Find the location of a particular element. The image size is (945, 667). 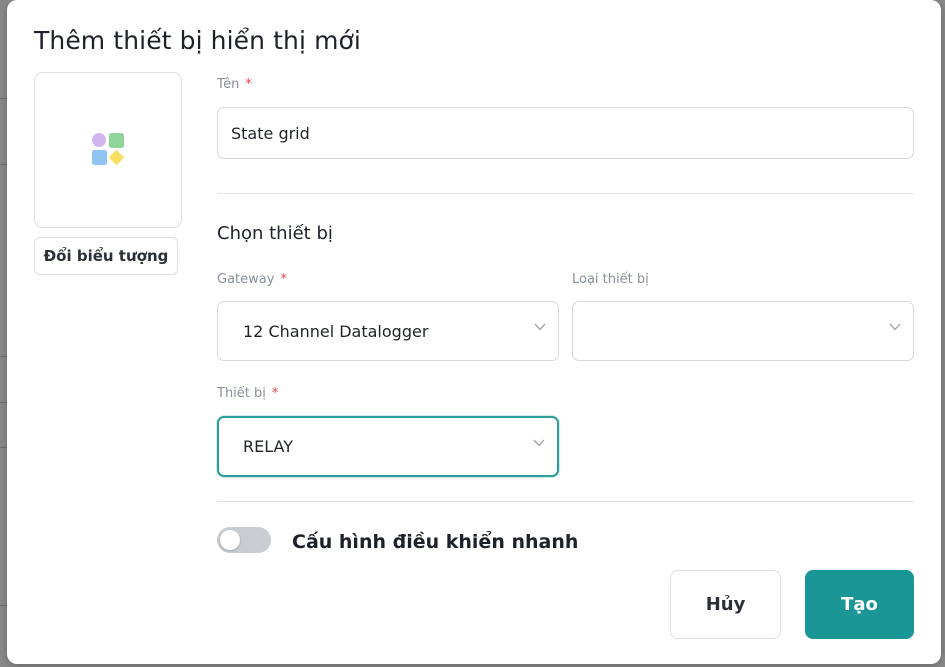

device-label: Thiết bị * is located at coordinates (247, 393).